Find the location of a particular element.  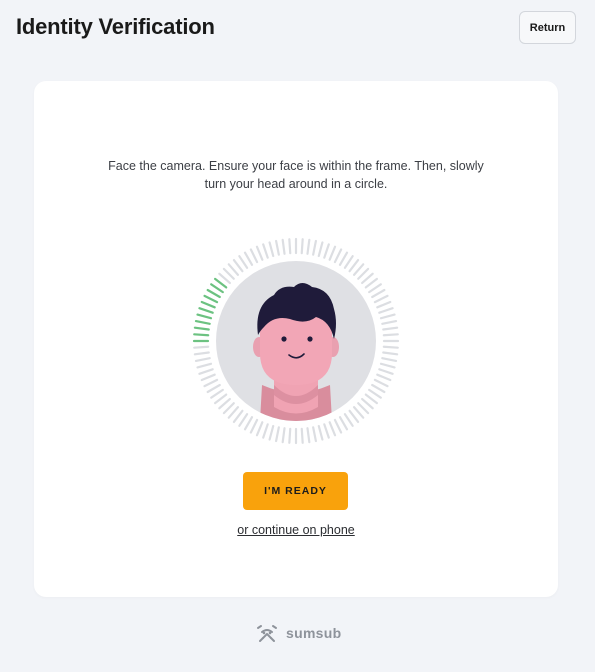

sumsub-logo-icon is located at coordinates (267, 633).